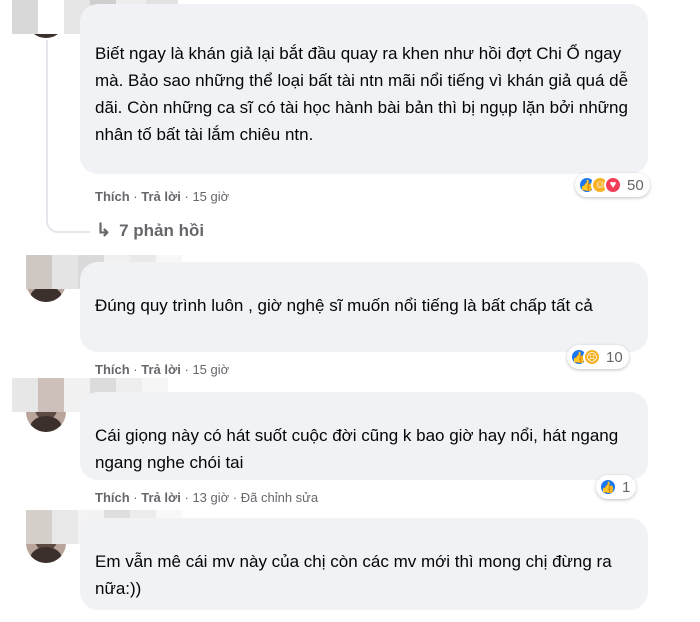 This screenshot has width=700, height=622. I want to click on timestamp: 13 giờ, so click(210, 497).